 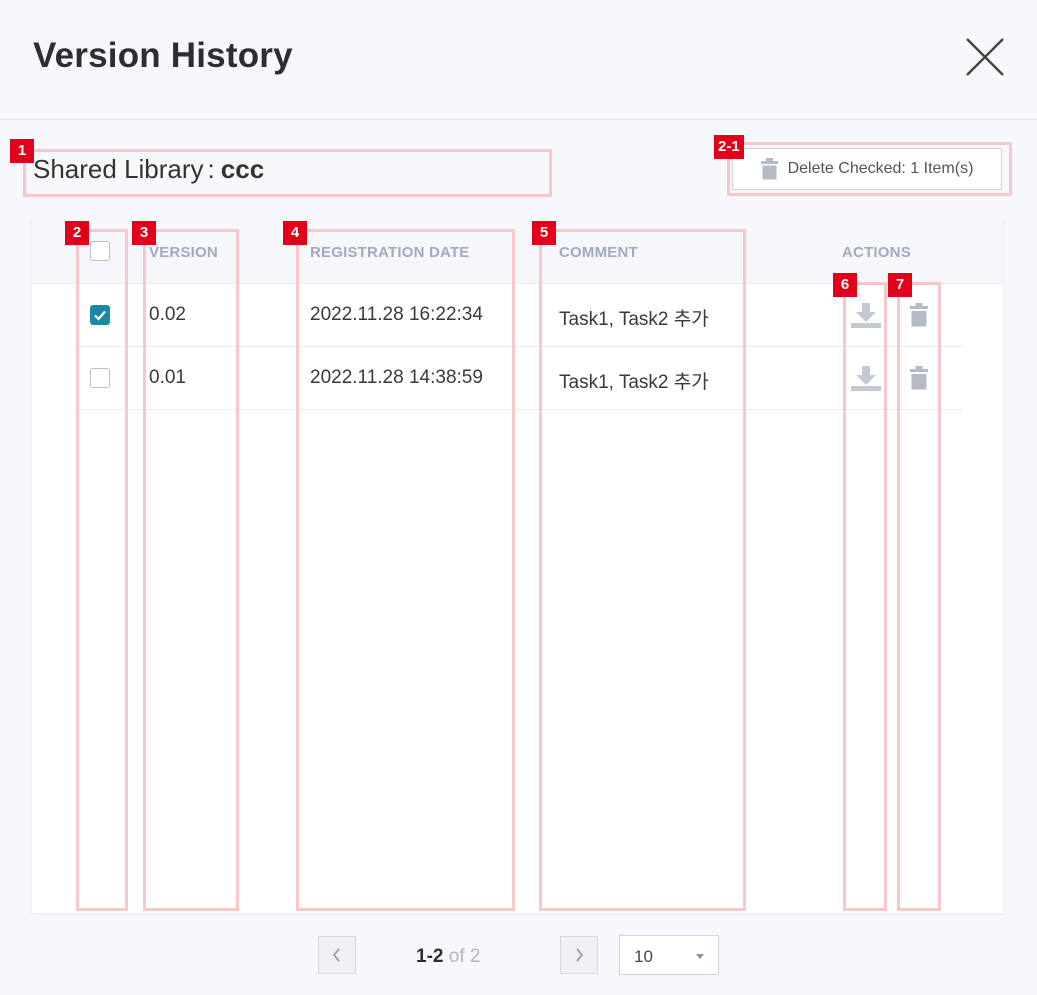 What do you see at coordinates (876, 252) in the screenshot?
I see `column-header-actions: ACTIONS` at bounding box center [876, 252].